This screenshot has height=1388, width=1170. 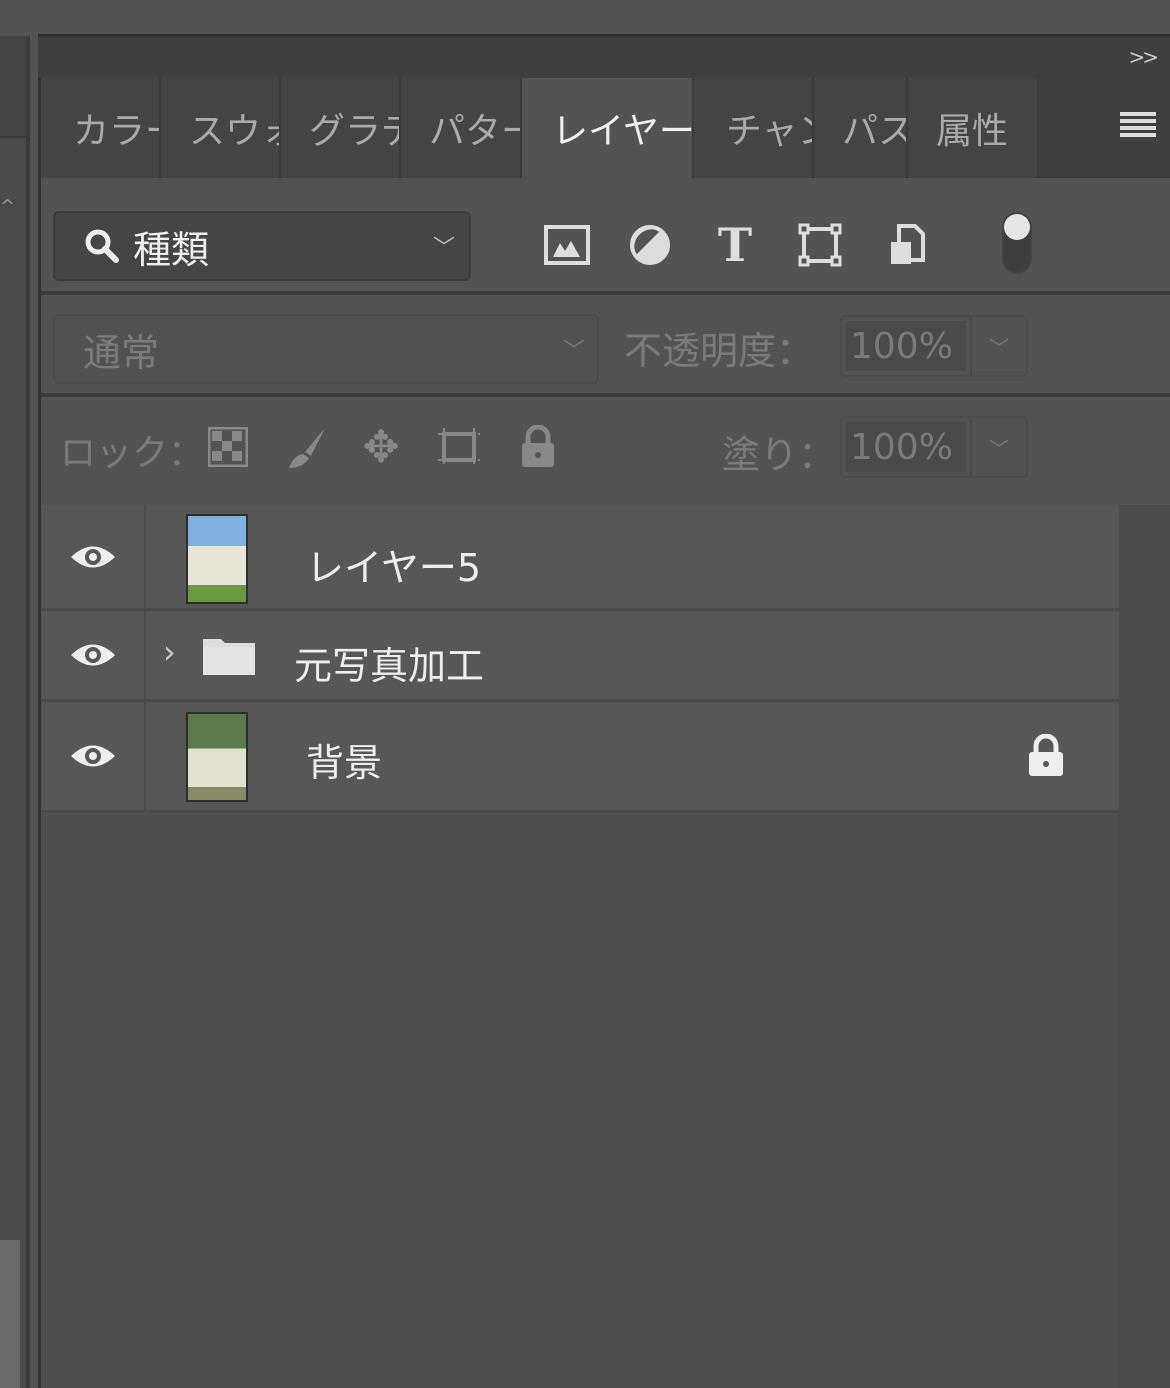 I want to click on lock-artboard-icon, so click(x=459, y=447).